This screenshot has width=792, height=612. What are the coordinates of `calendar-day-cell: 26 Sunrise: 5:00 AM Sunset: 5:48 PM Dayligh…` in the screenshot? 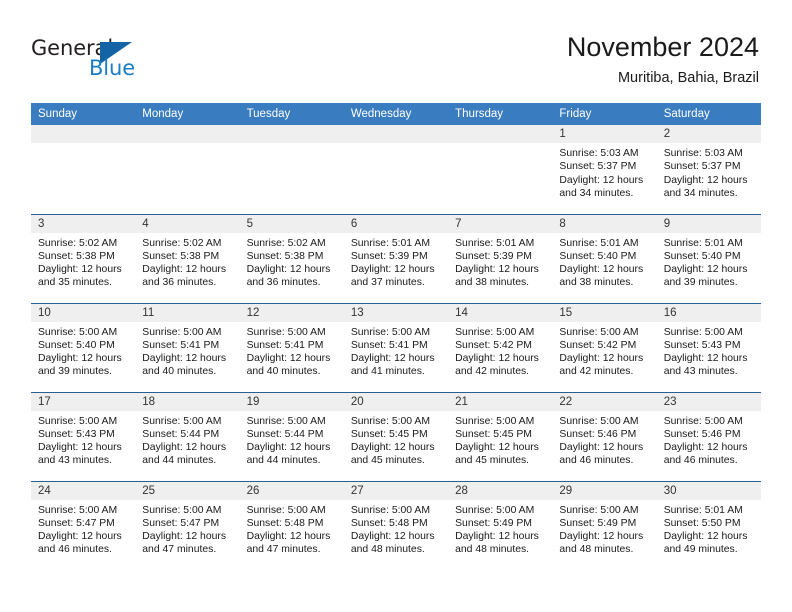 It's located at (291, 525).